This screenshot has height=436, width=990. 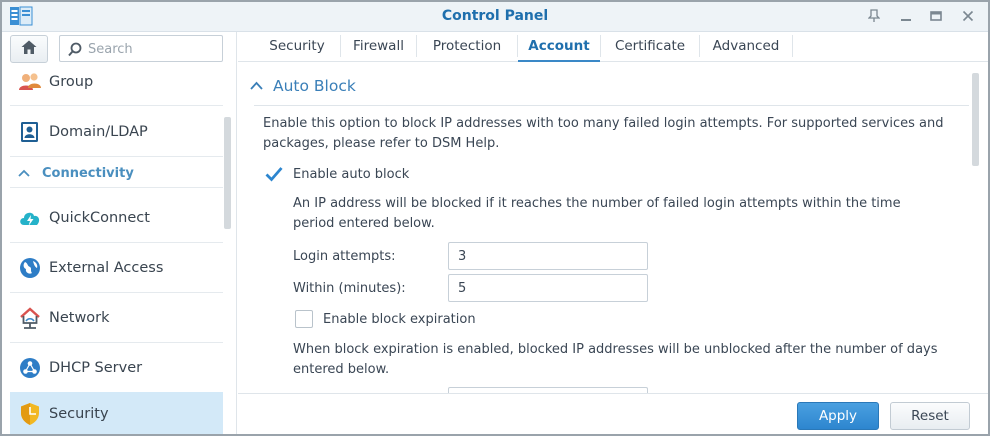 I want to click on title-bar: Control Panel, so click(x=495, y=17).